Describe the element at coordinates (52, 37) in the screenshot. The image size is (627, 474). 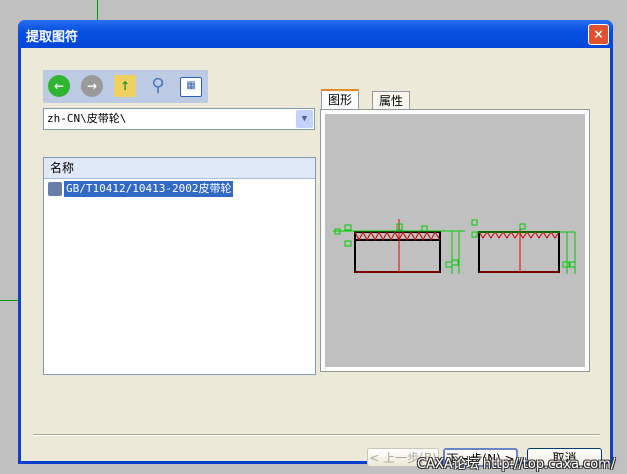
I see `dialog-title: 提取图符` at that location.